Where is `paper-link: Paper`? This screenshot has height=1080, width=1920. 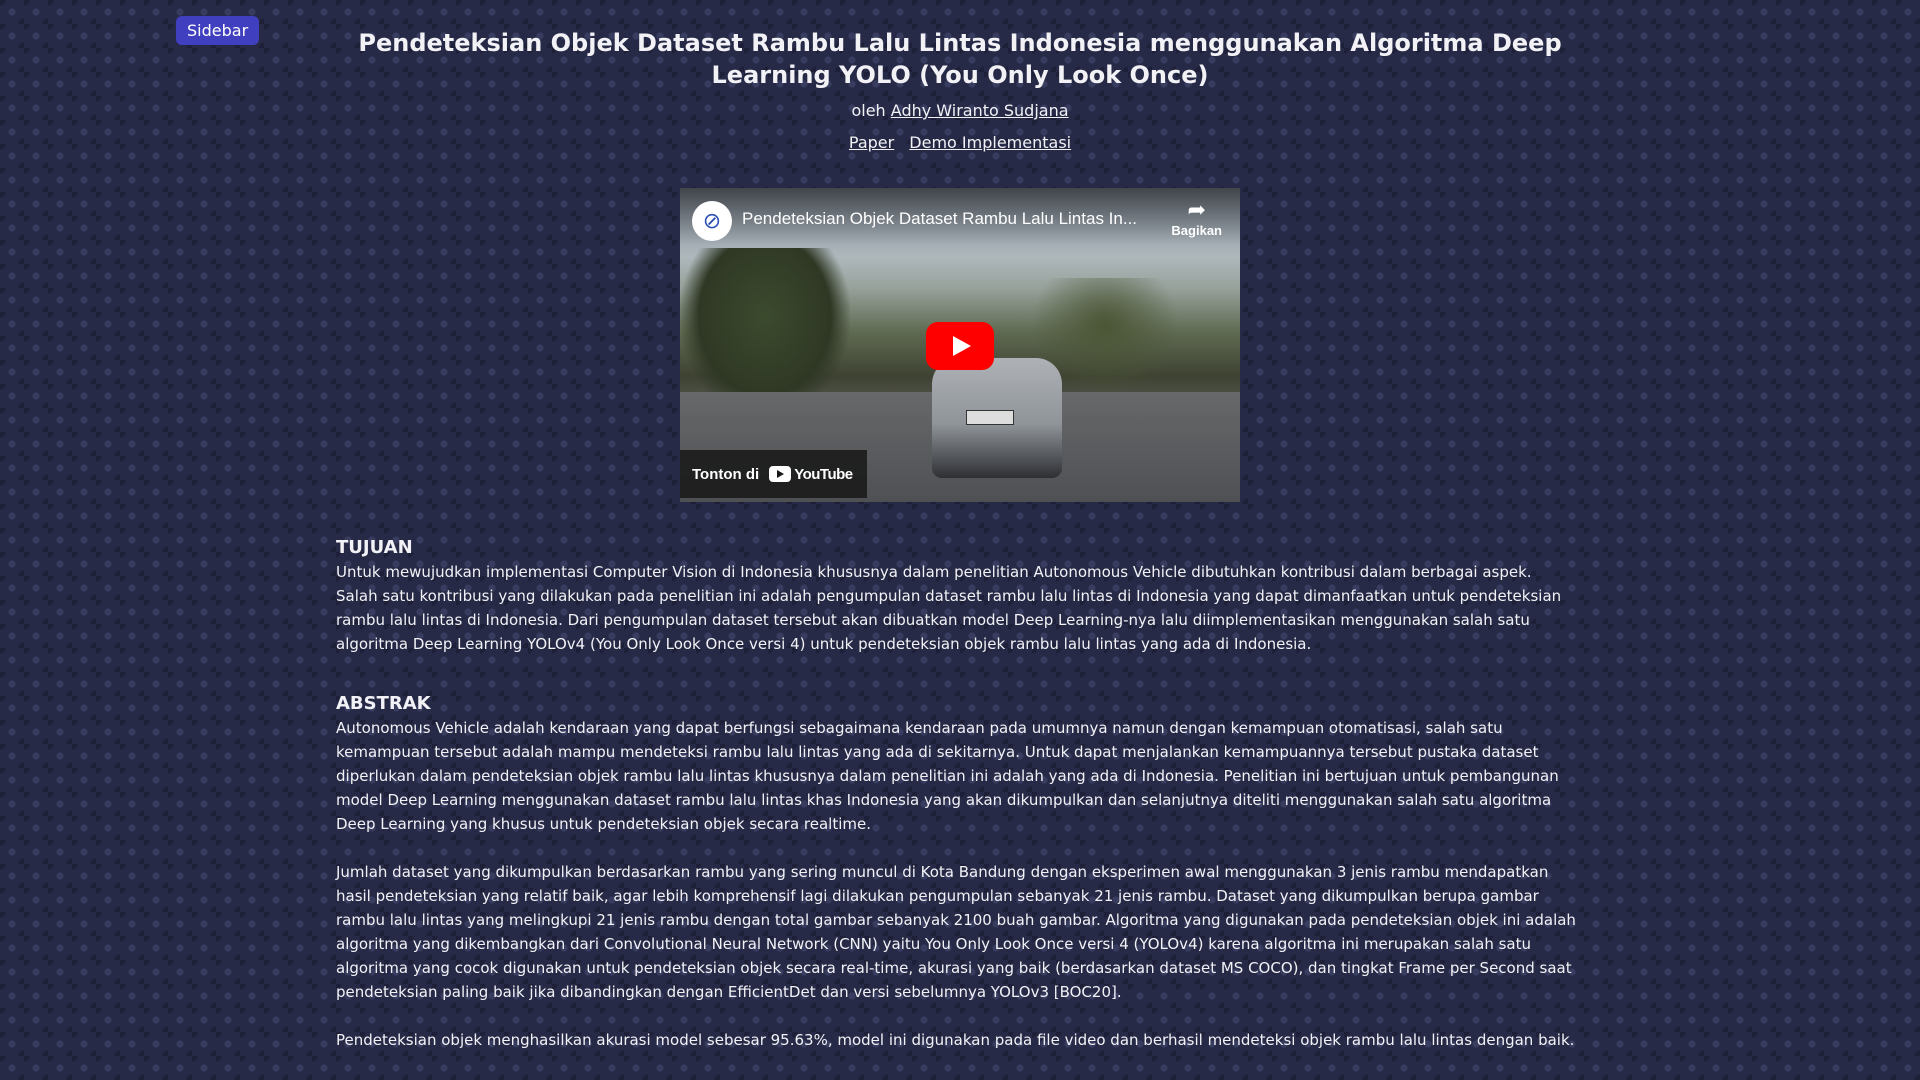
paper-link: Paper is located at coordinates (871, 142).